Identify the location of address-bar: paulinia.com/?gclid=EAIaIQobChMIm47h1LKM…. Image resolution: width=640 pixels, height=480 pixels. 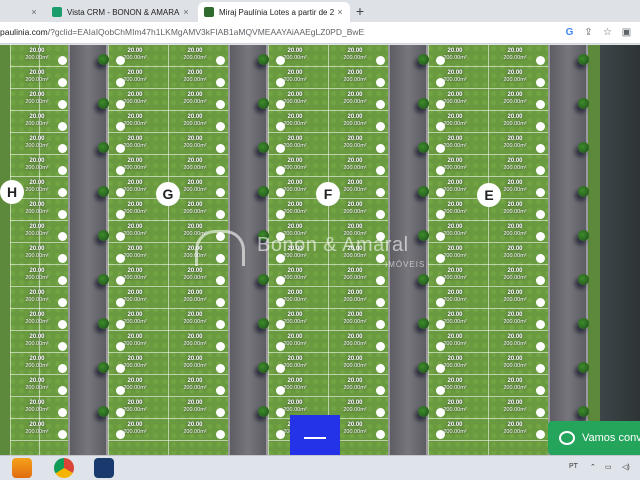
(182, 32).